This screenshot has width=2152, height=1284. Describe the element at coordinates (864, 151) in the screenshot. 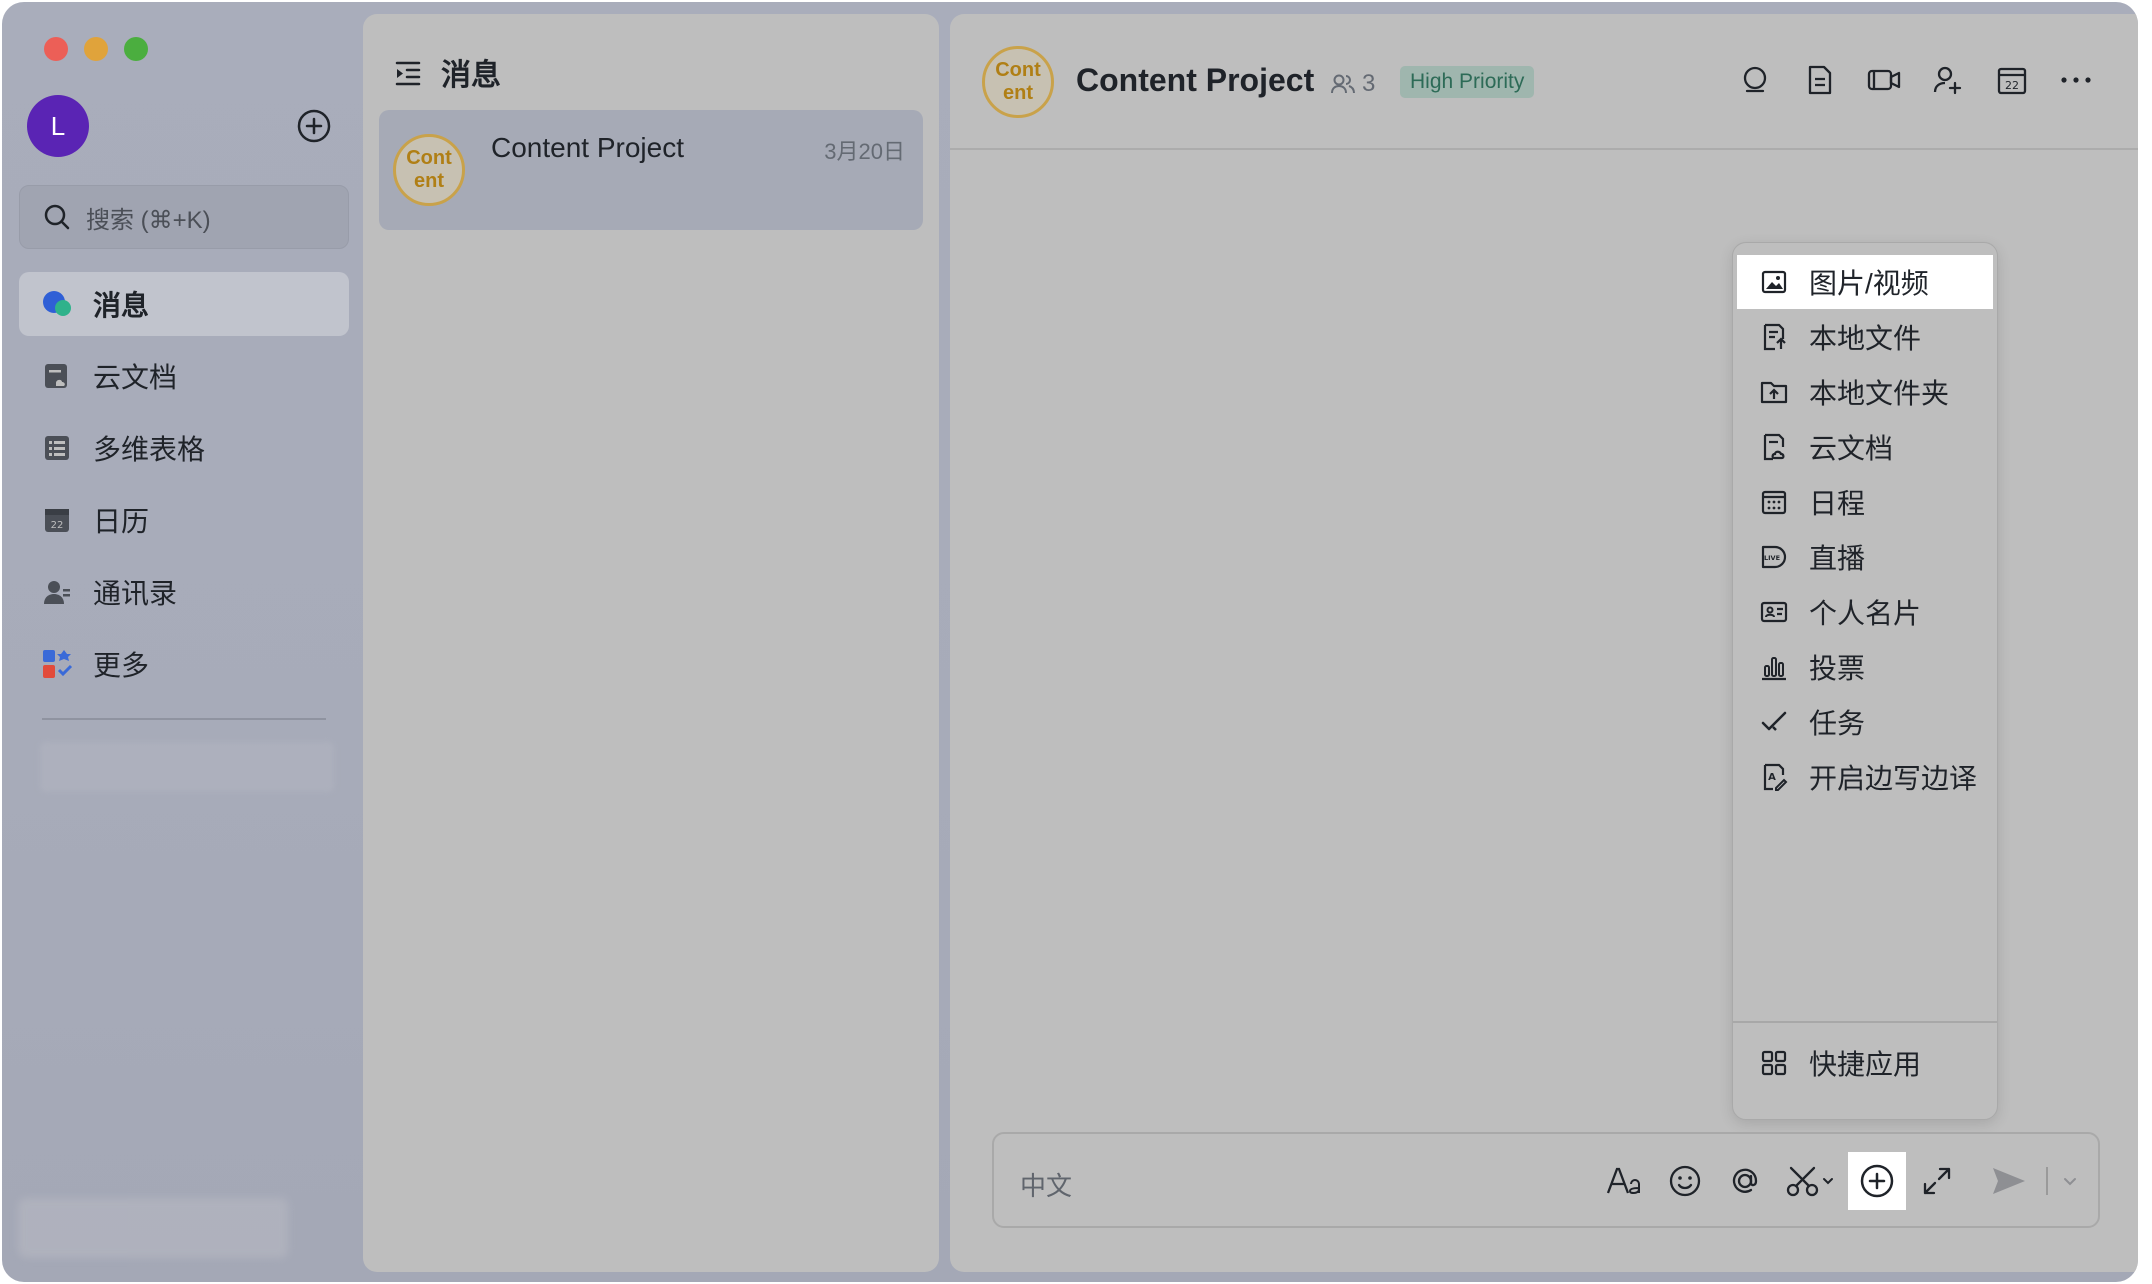

I see `conversation-date: 3月20日` at that location.